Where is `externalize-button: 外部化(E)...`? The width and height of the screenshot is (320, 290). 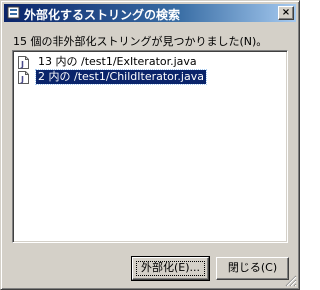 externalize-button: 外部化(E)... is located at coordinates (170, 268).